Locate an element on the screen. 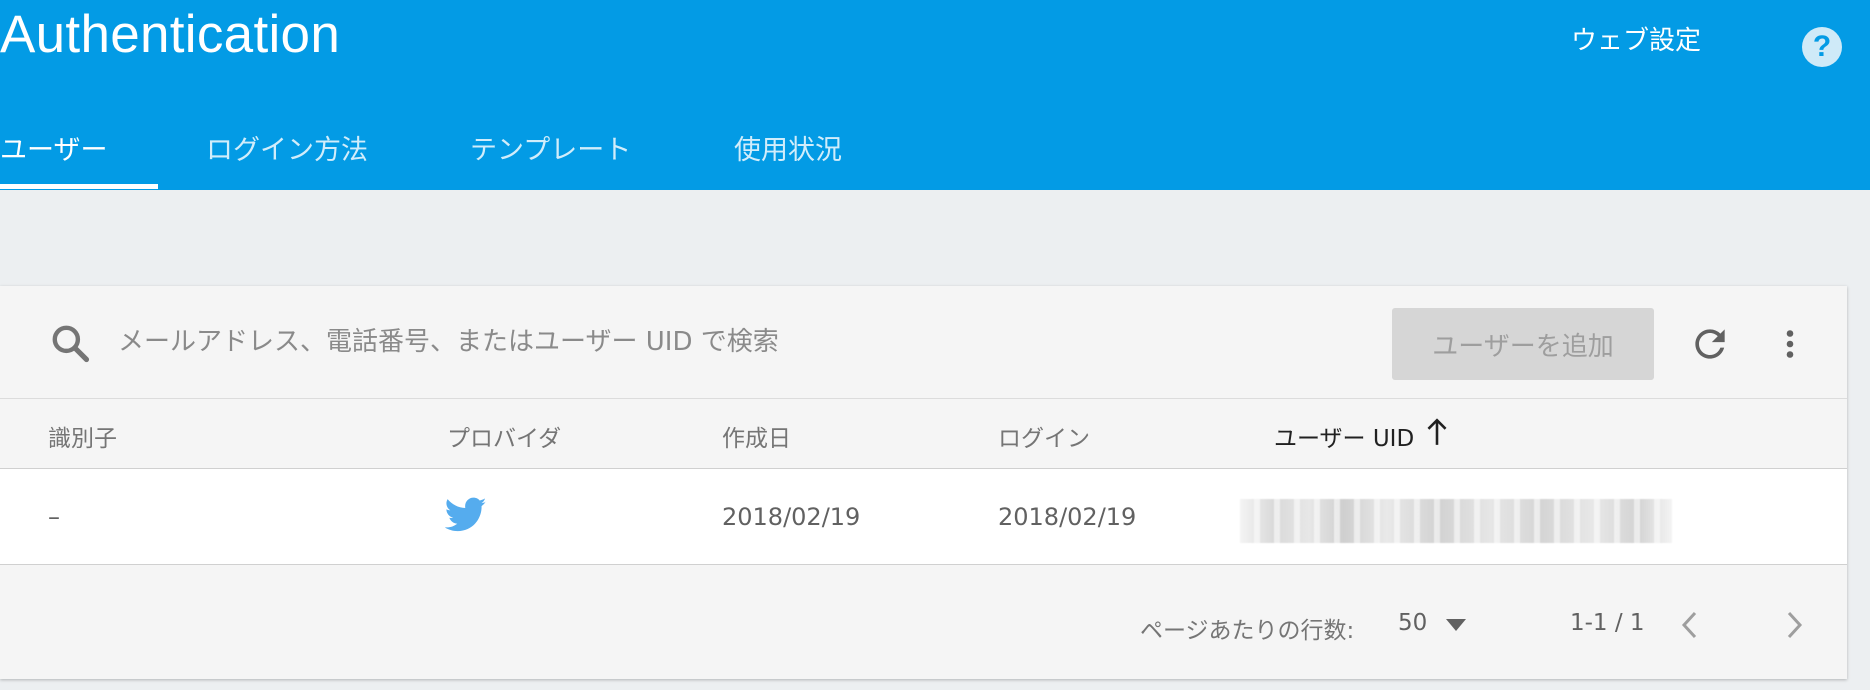 This screenshot has width=1870, height=690. page-range: 1-1 / 1 is located at coordinates (1607, 623).